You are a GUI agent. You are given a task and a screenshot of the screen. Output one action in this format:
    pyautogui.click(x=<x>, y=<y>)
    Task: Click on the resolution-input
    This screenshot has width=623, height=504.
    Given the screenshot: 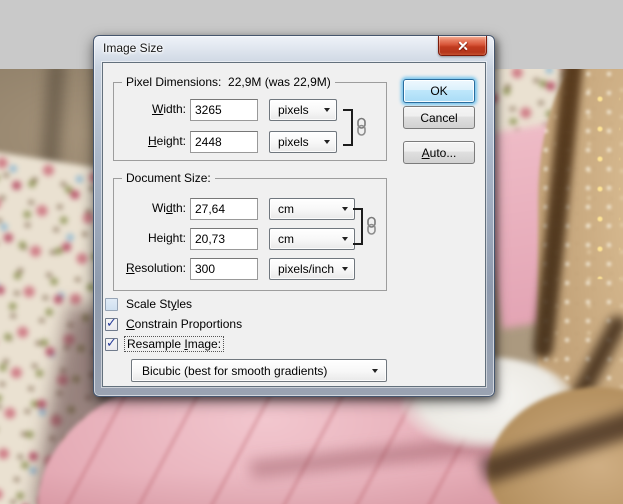 What is the action you would take?
    pyautogui.click(x=224, y=269)
    